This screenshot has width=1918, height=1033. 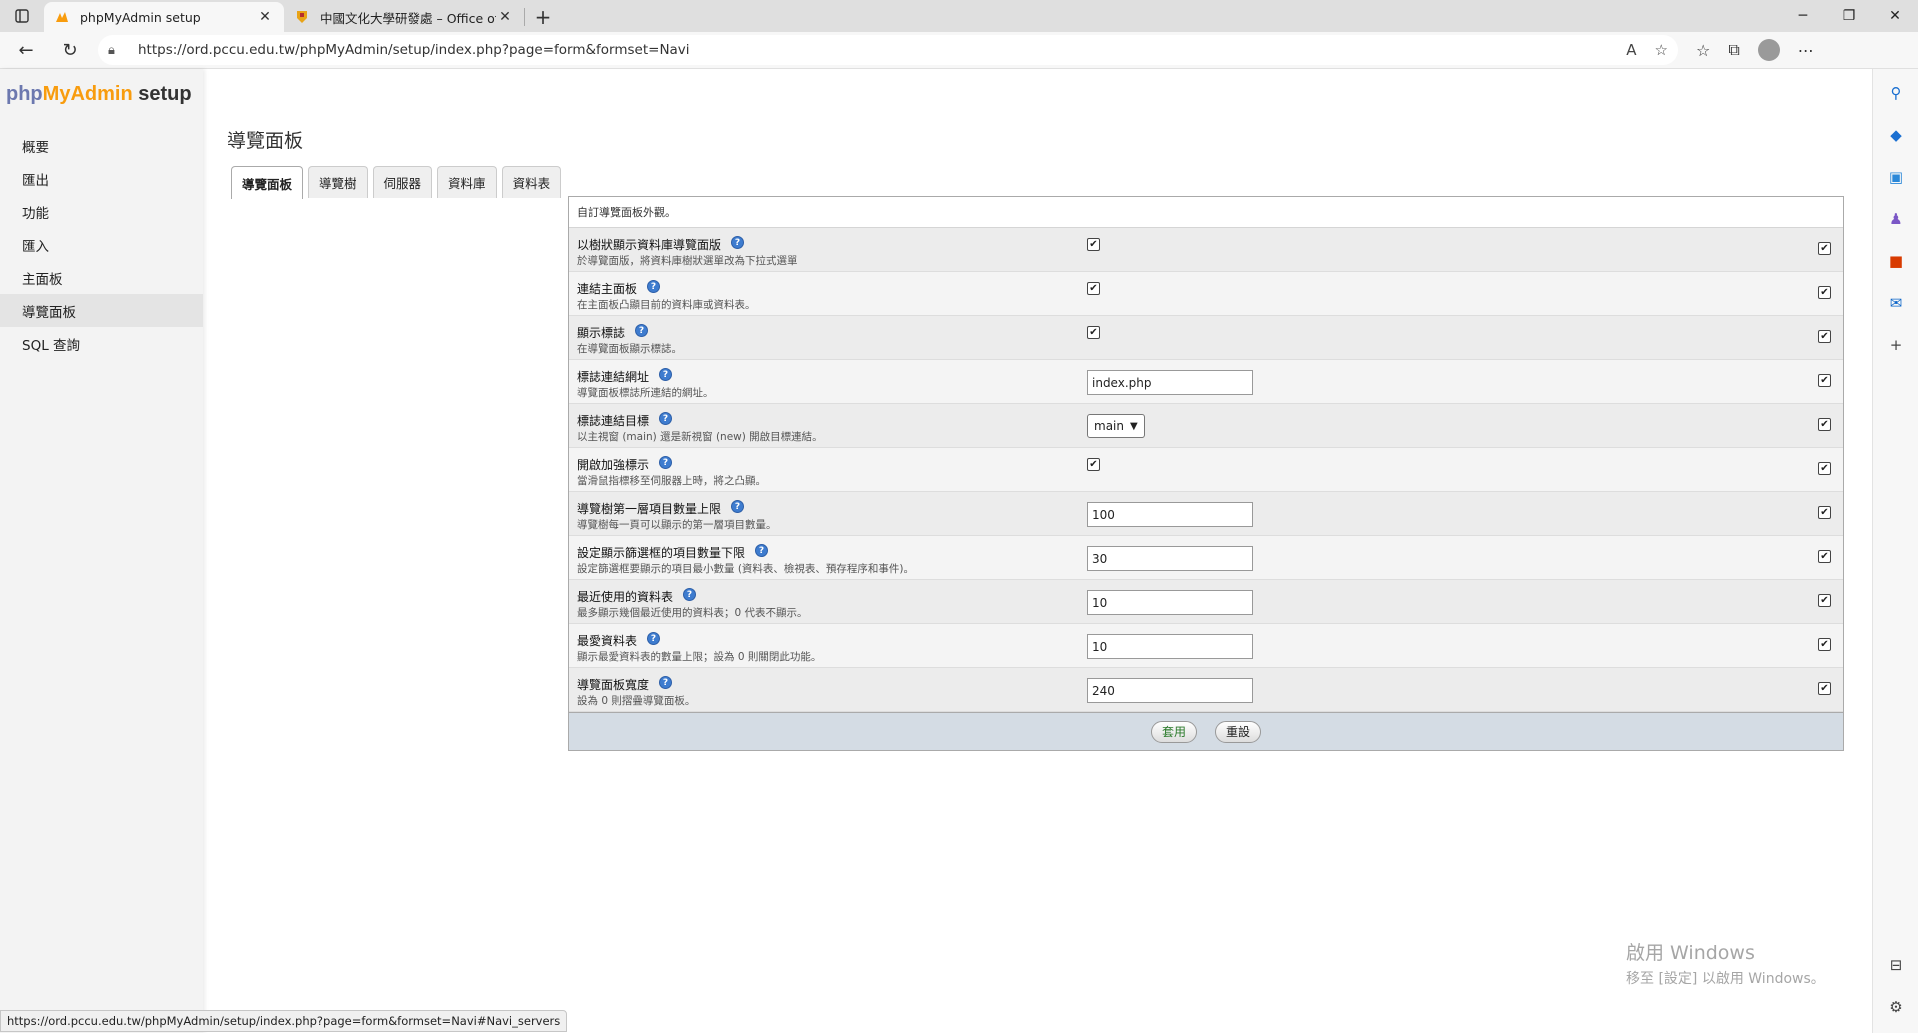 I want to click on setting-row: 最近使用的資料表? 最多顯示幾個最近使用的資料表；0 代表不顯示。 10 ✔, so click(x=1206, y=602).